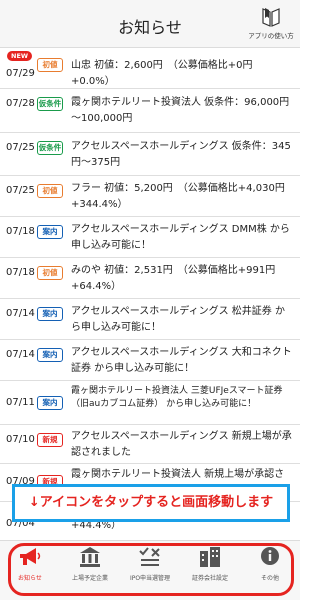 The image size is (320, 600). What do you see at coordinates (180, 237) in the screenshot?
I see `item-text: アクセルスペースホールディングス DMM株 から申し込み可能に！` at bounding box center [180, 237].